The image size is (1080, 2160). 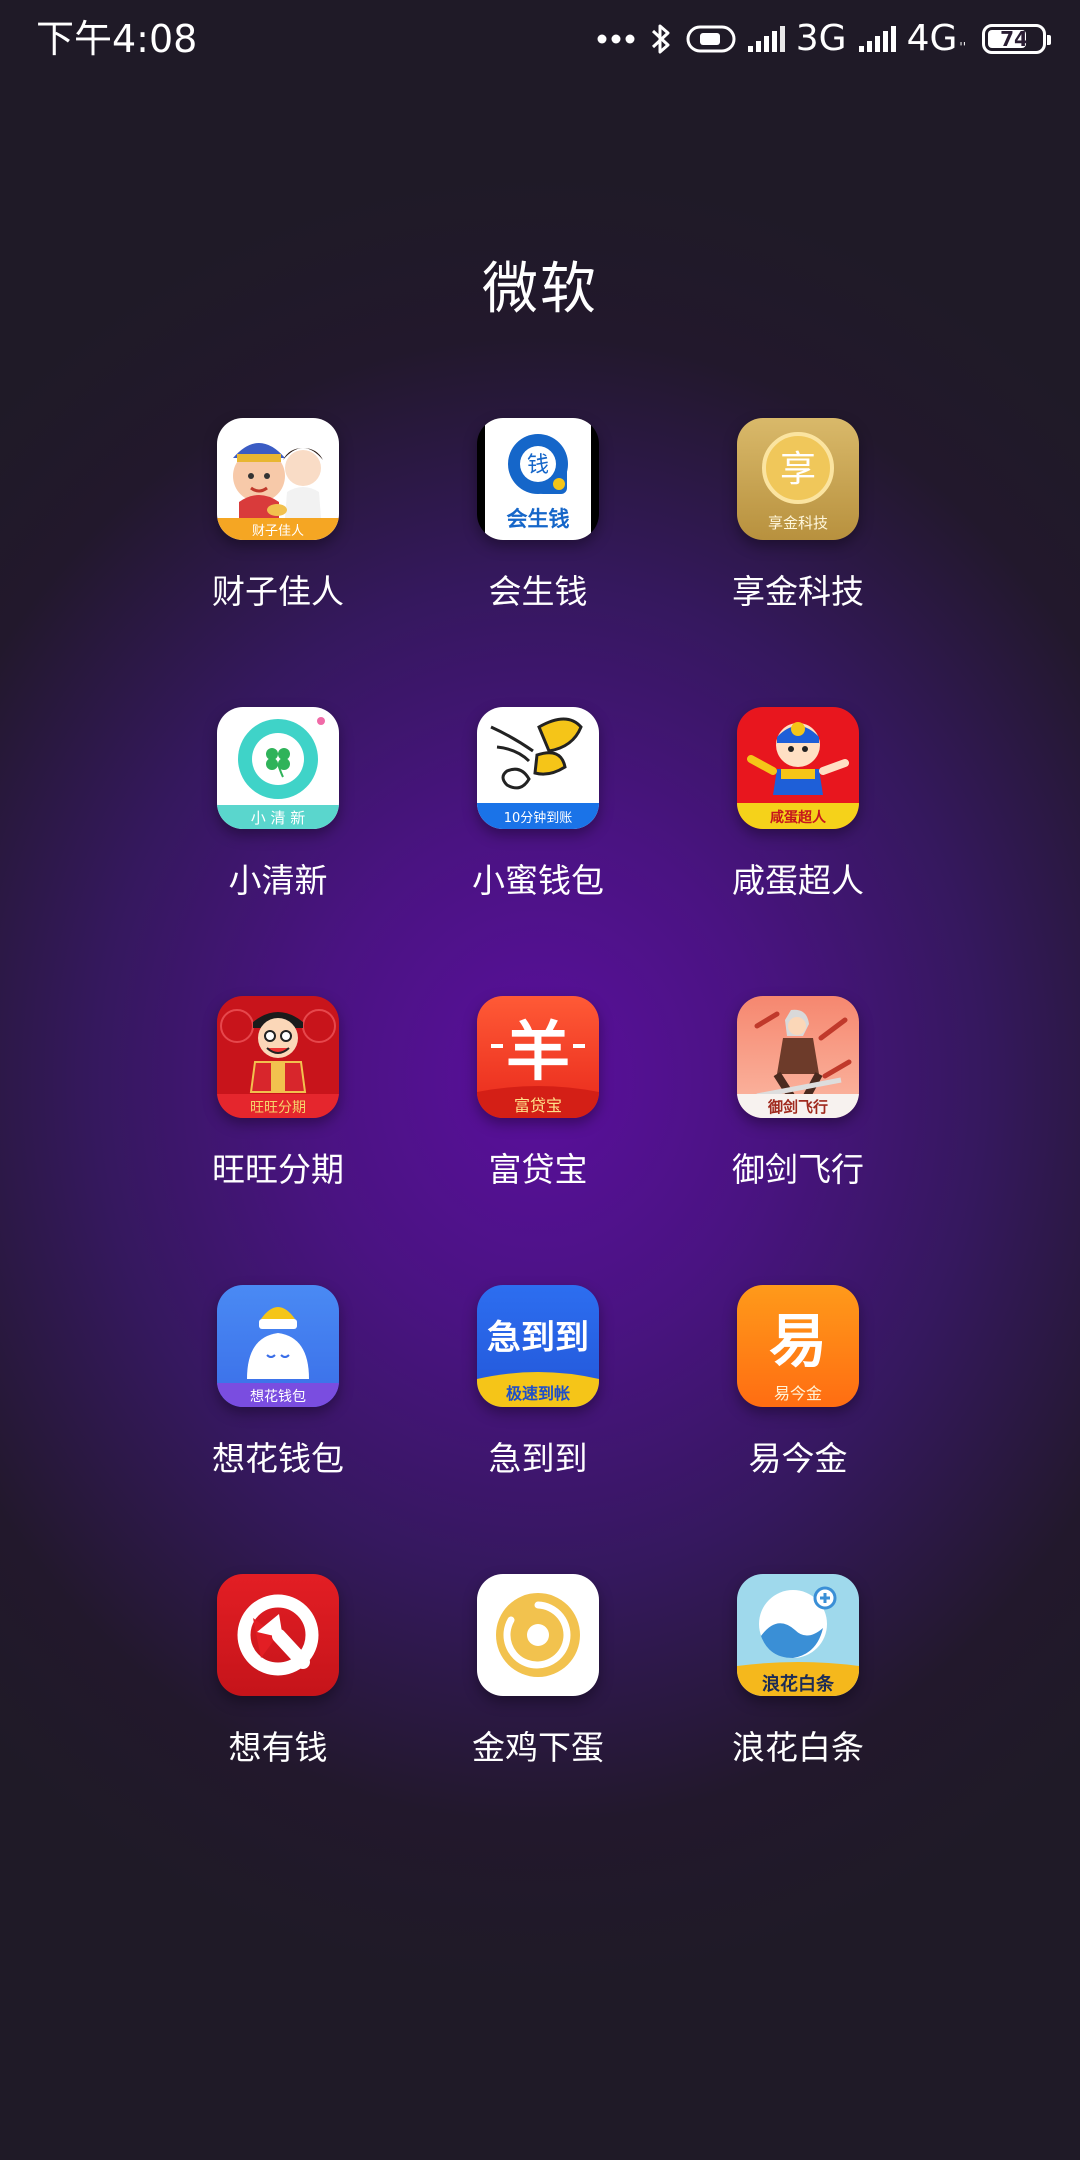 I want to click on app-xiangjin-keji: 享 享金科技 享金科技, so click(x=798, y=562).